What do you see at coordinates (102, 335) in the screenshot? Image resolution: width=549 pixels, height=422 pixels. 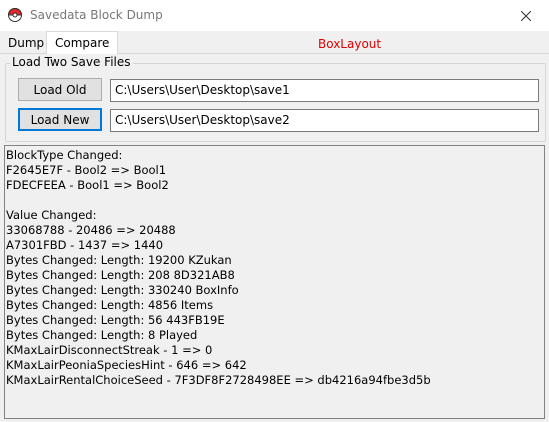 I see `result-line: Bytes Changed: Length: 8 Played` at bounding box center [102, 335].